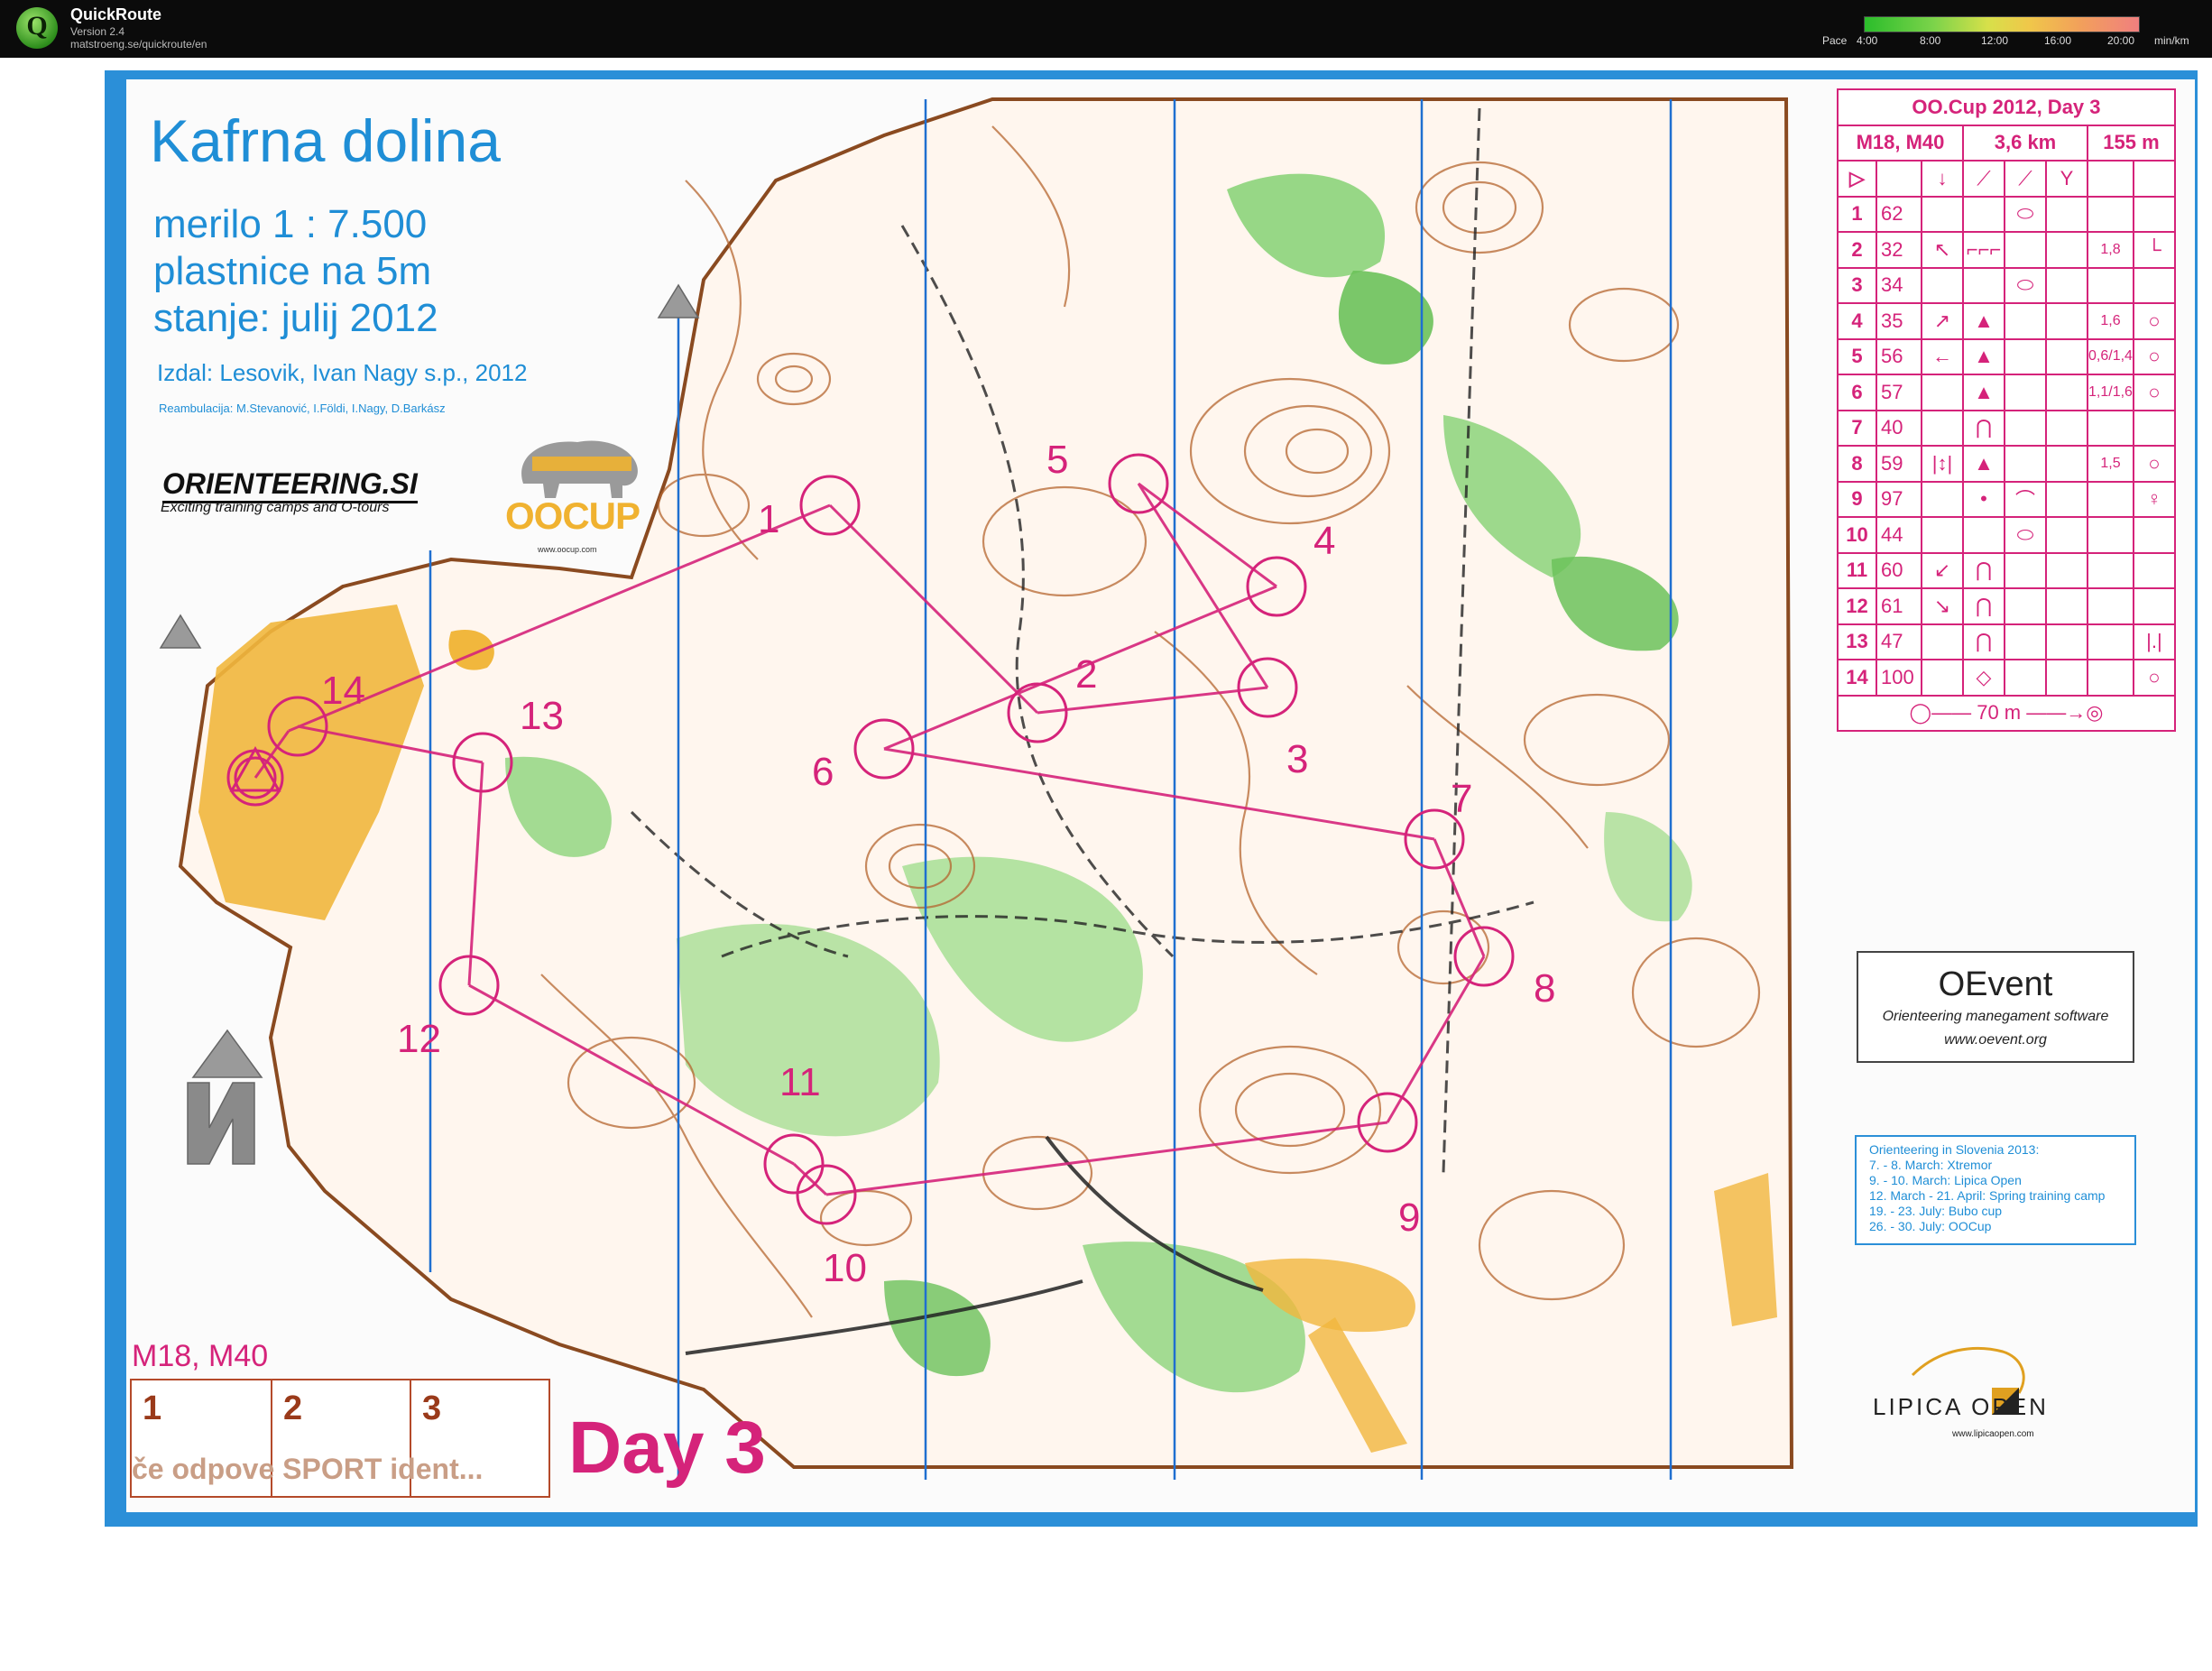 This screenshot has width=2212, height=1671. Describe the element at coordinates (1900, 143) in the screenshot. I see `cd-classes: M18, M40` at that location.